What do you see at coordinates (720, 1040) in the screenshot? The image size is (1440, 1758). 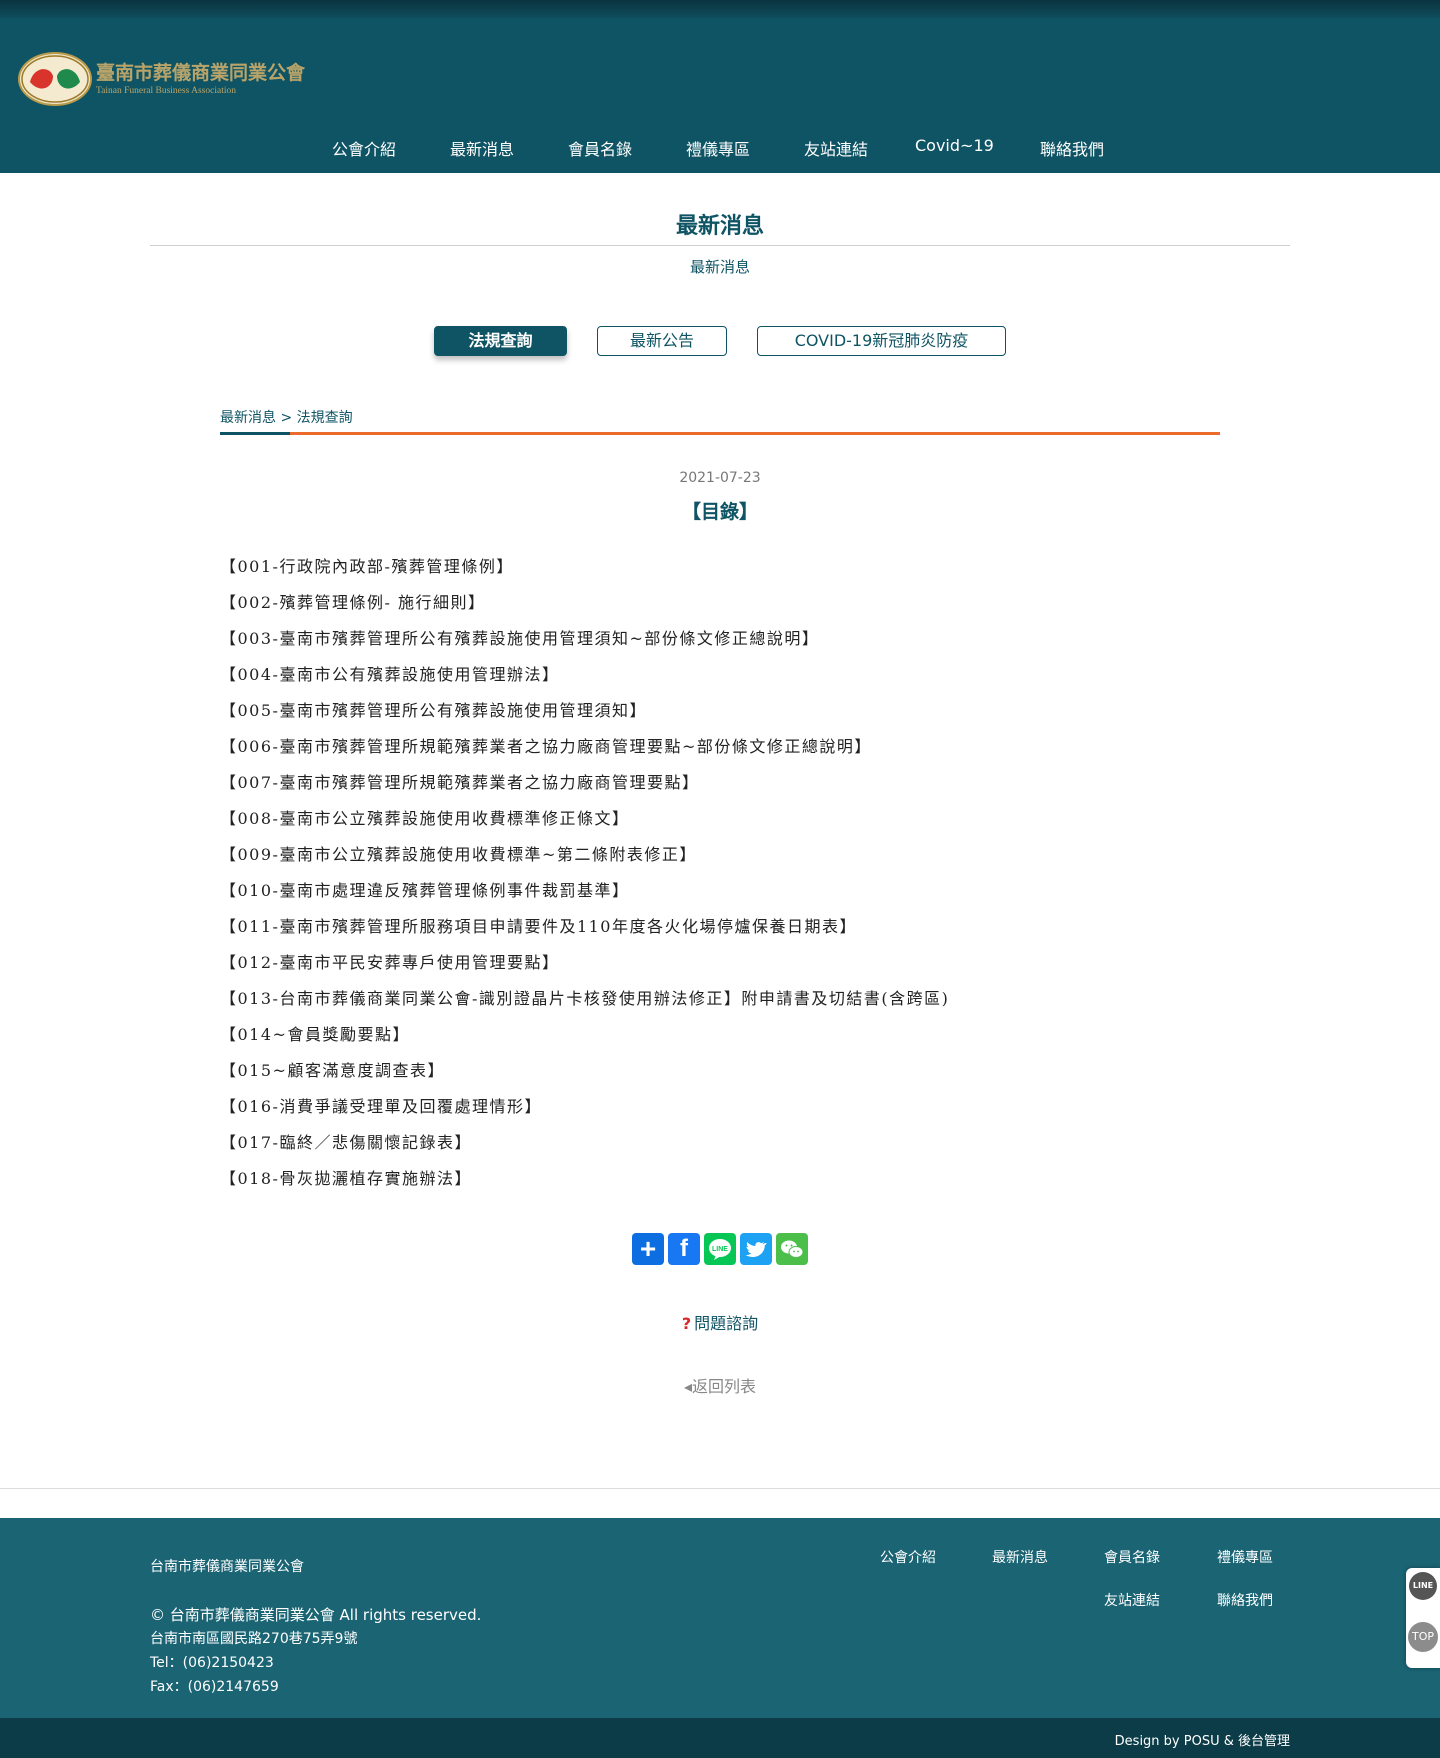 I see `list-item: 【014~會員獎勵要點】` at bounding box center [720, 1040].